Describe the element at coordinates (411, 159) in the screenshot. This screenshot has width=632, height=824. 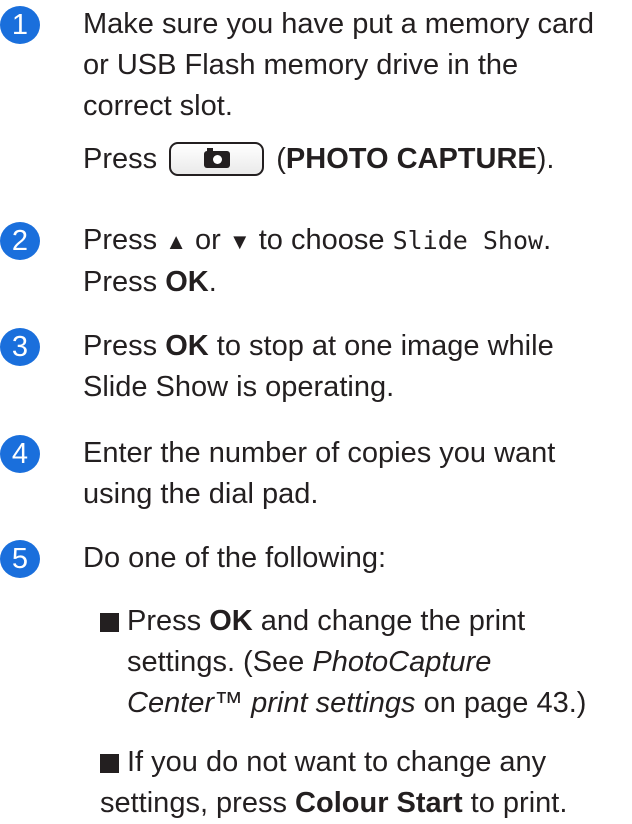
I see `photo-capture-label: PHOTO CAPTURE` at that location.